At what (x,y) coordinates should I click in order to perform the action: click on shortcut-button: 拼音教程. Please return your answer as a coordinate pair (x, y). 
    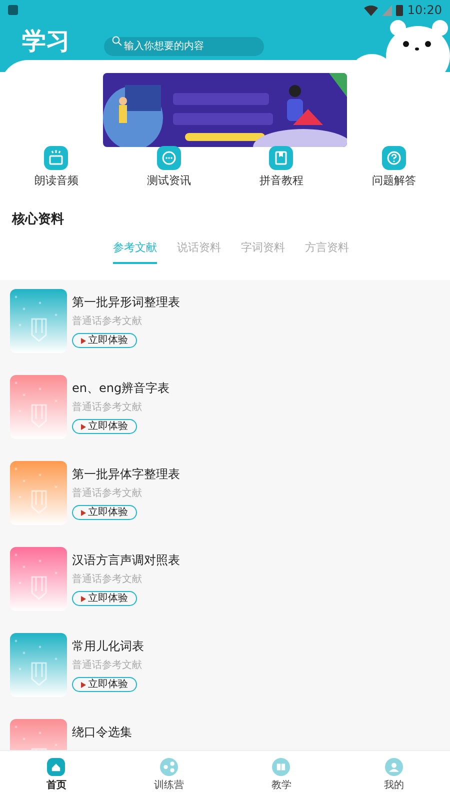
    Looking at the image, I should click on (281, 168).